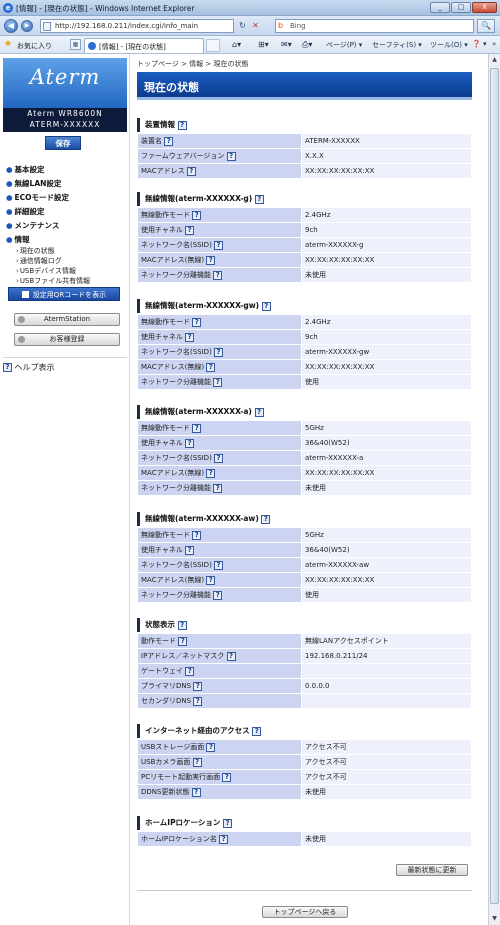  I want to click on bing-icon: b, so click(281, 25).